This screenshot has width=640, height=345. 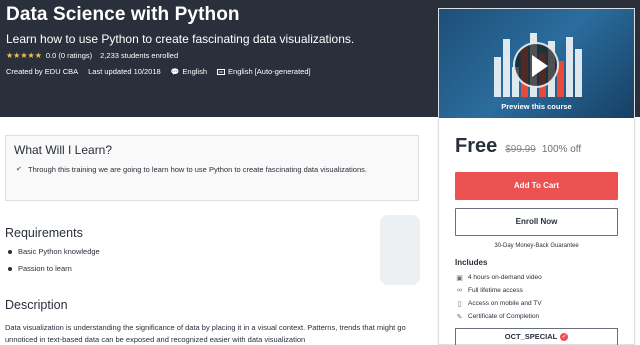 What do you see at coordinates (69, 55) in the screenshot?
I see `rating-text: 0.0 (0 ratings)` at bounding box center [69, 55].